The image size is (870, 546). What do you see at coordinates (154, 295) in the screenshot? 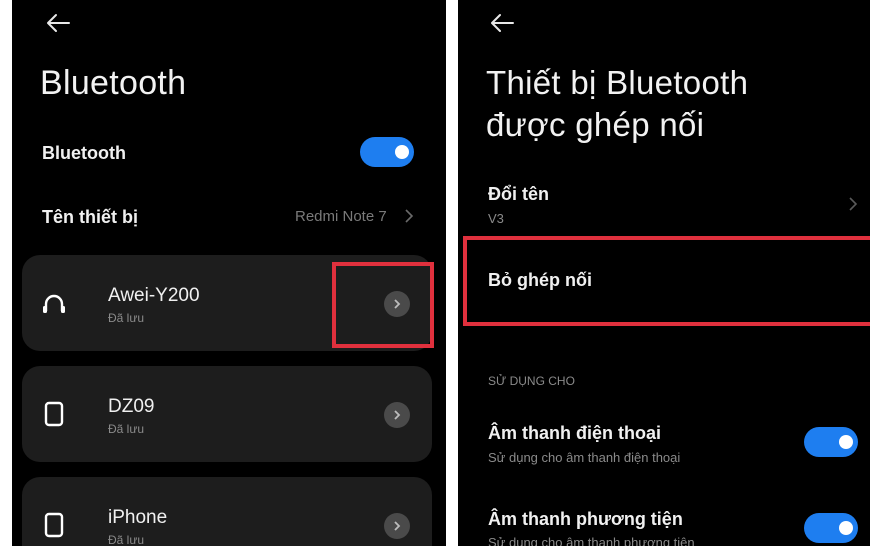
I see `device-name: Awei-Y200` at bounding box center [154, 295].